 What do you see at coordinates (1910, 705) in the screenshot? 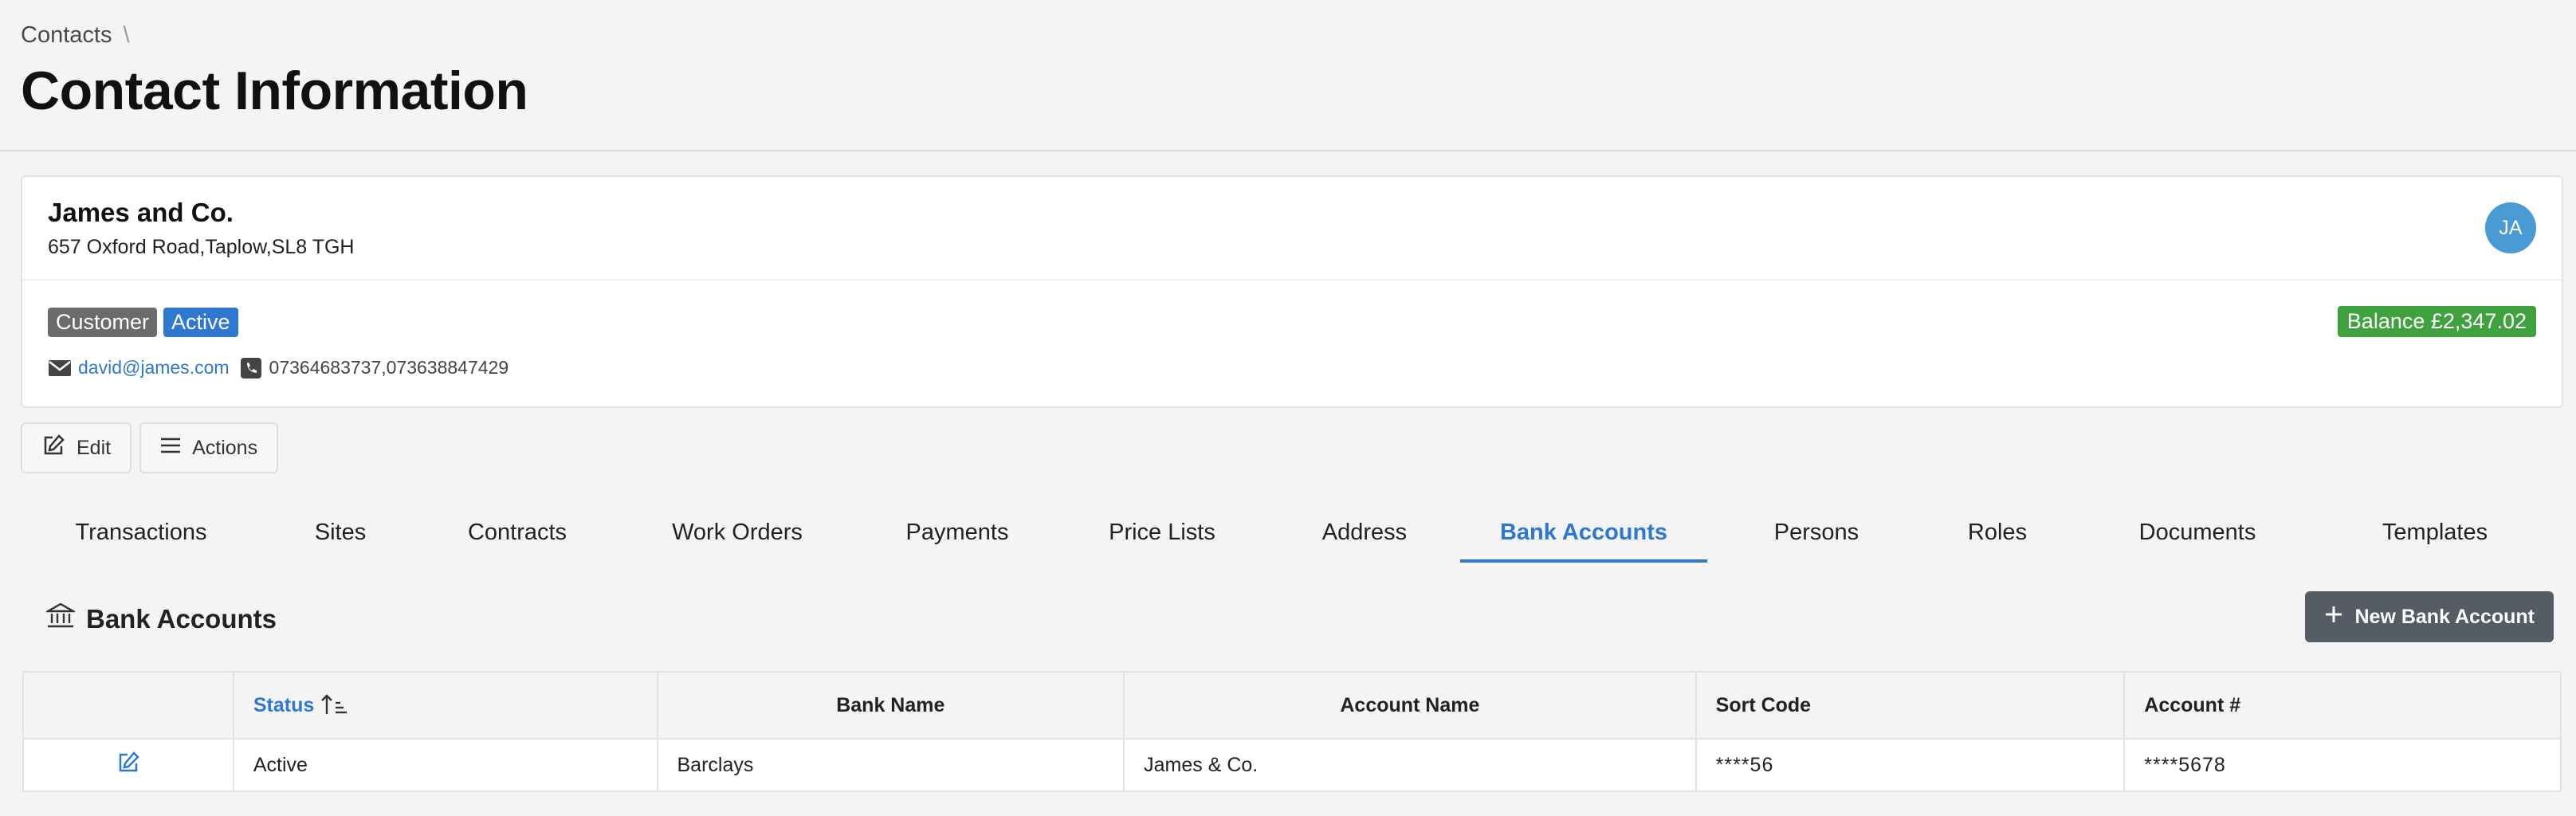
I see `column-sort-code-header: Sort Code` at bounding box center [1910, 705].